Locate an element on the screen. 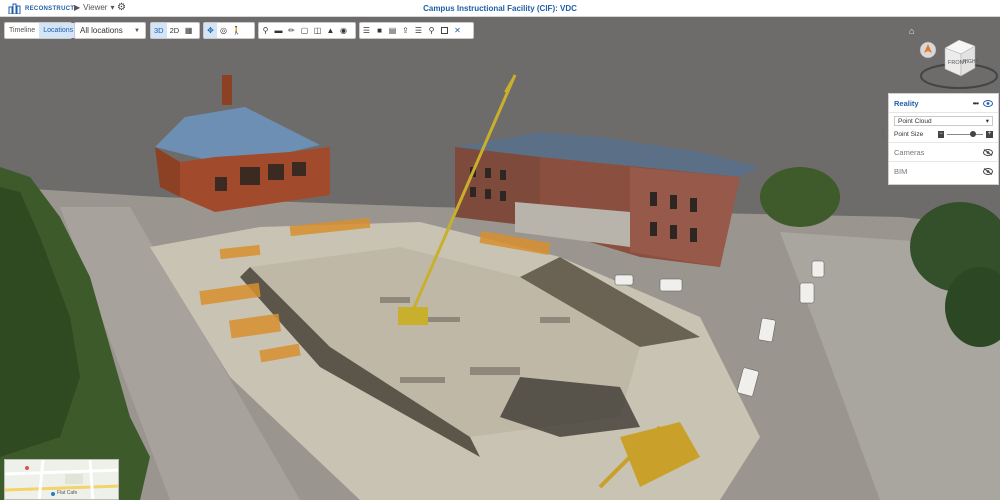 The image size is (1000, 500). target-icon: ◎ is located at coordinates (223, 30).